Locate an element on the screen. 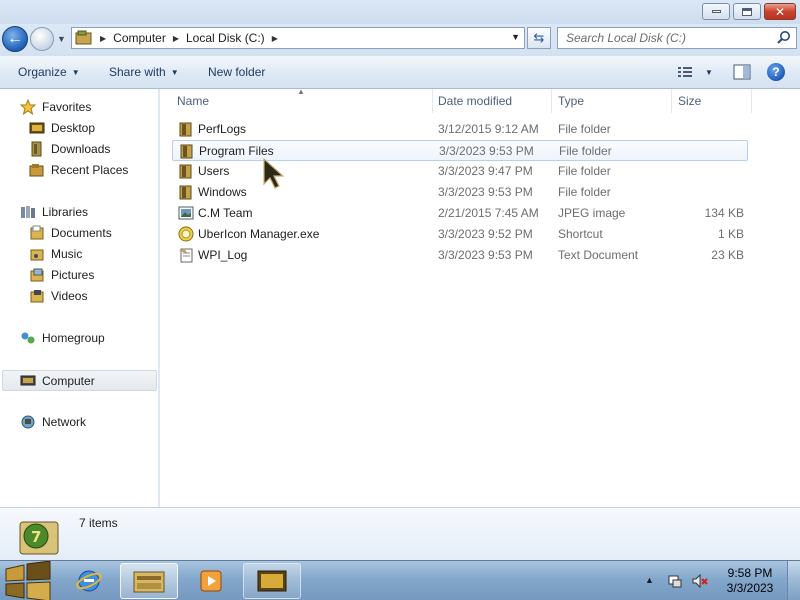 The image size is (800, 600). column-header-date-modified: Date modified is located at coordinates (492, 101).